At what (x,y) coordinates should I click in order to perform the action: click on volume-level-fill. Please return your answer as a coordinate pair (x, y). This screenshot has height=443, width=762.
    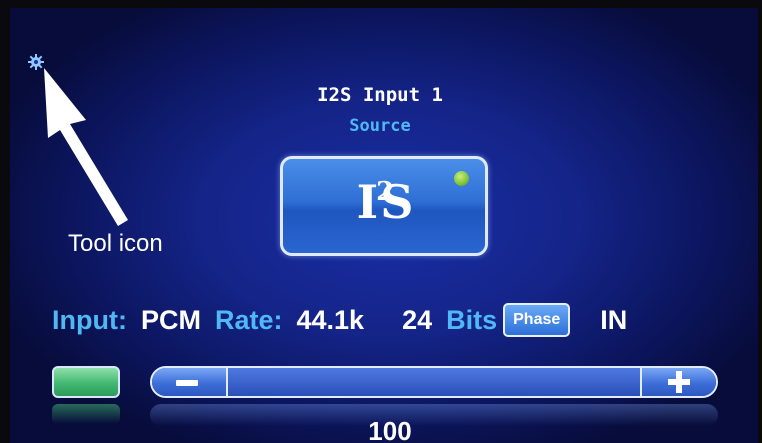
    Looking at the image, I should click on (434, 382).